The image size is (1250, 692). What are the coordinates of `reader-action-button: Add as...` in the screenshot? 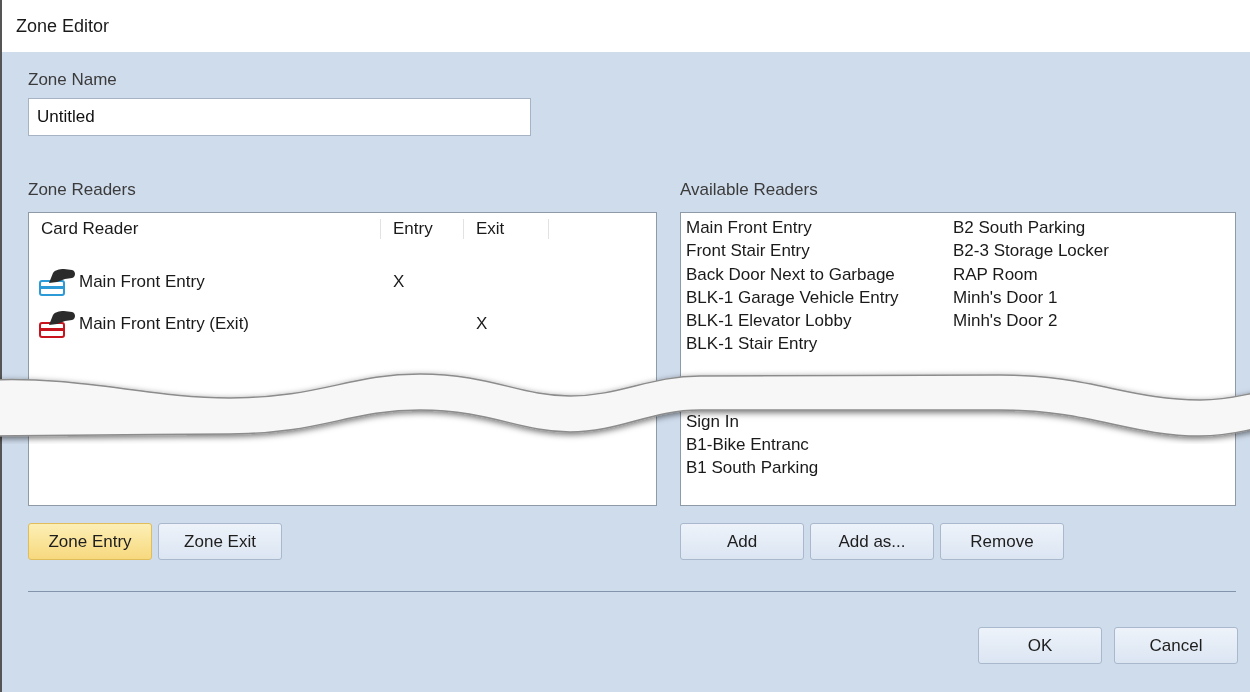 It's located at (872, 541).